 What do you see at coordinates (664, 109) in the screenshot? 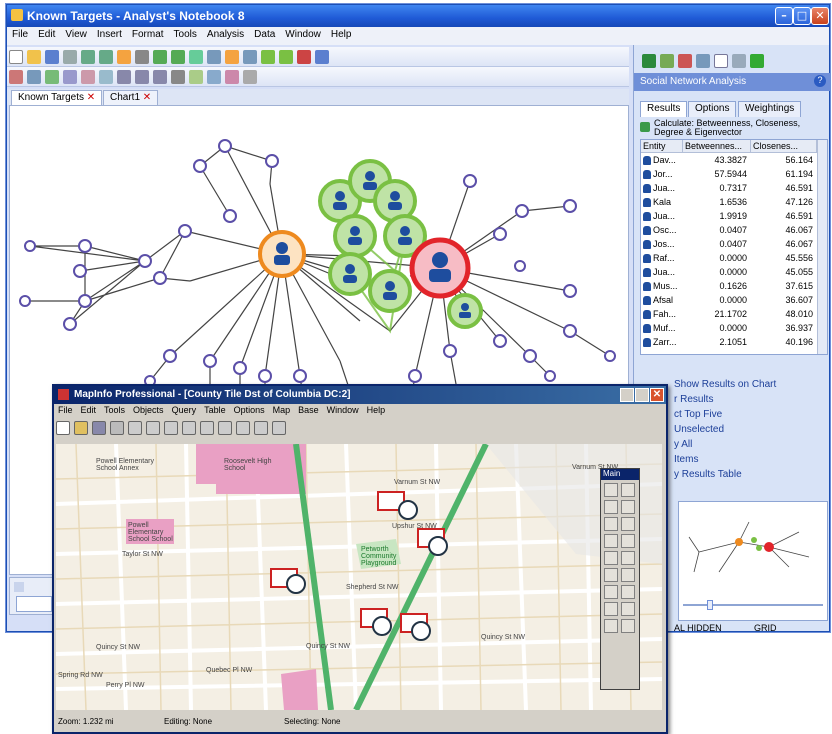
I see `tab-results: Results` at bounding box center [664, 109].